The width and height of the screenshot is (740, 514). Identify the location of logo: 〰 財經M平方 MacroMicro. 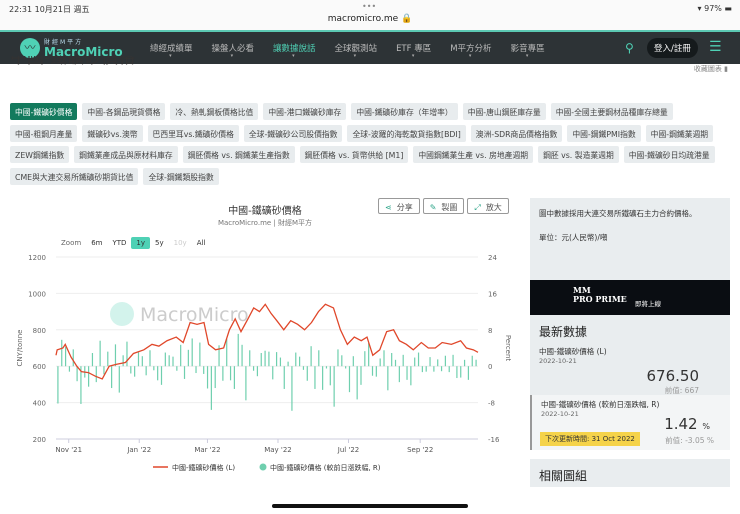
(71, 47).